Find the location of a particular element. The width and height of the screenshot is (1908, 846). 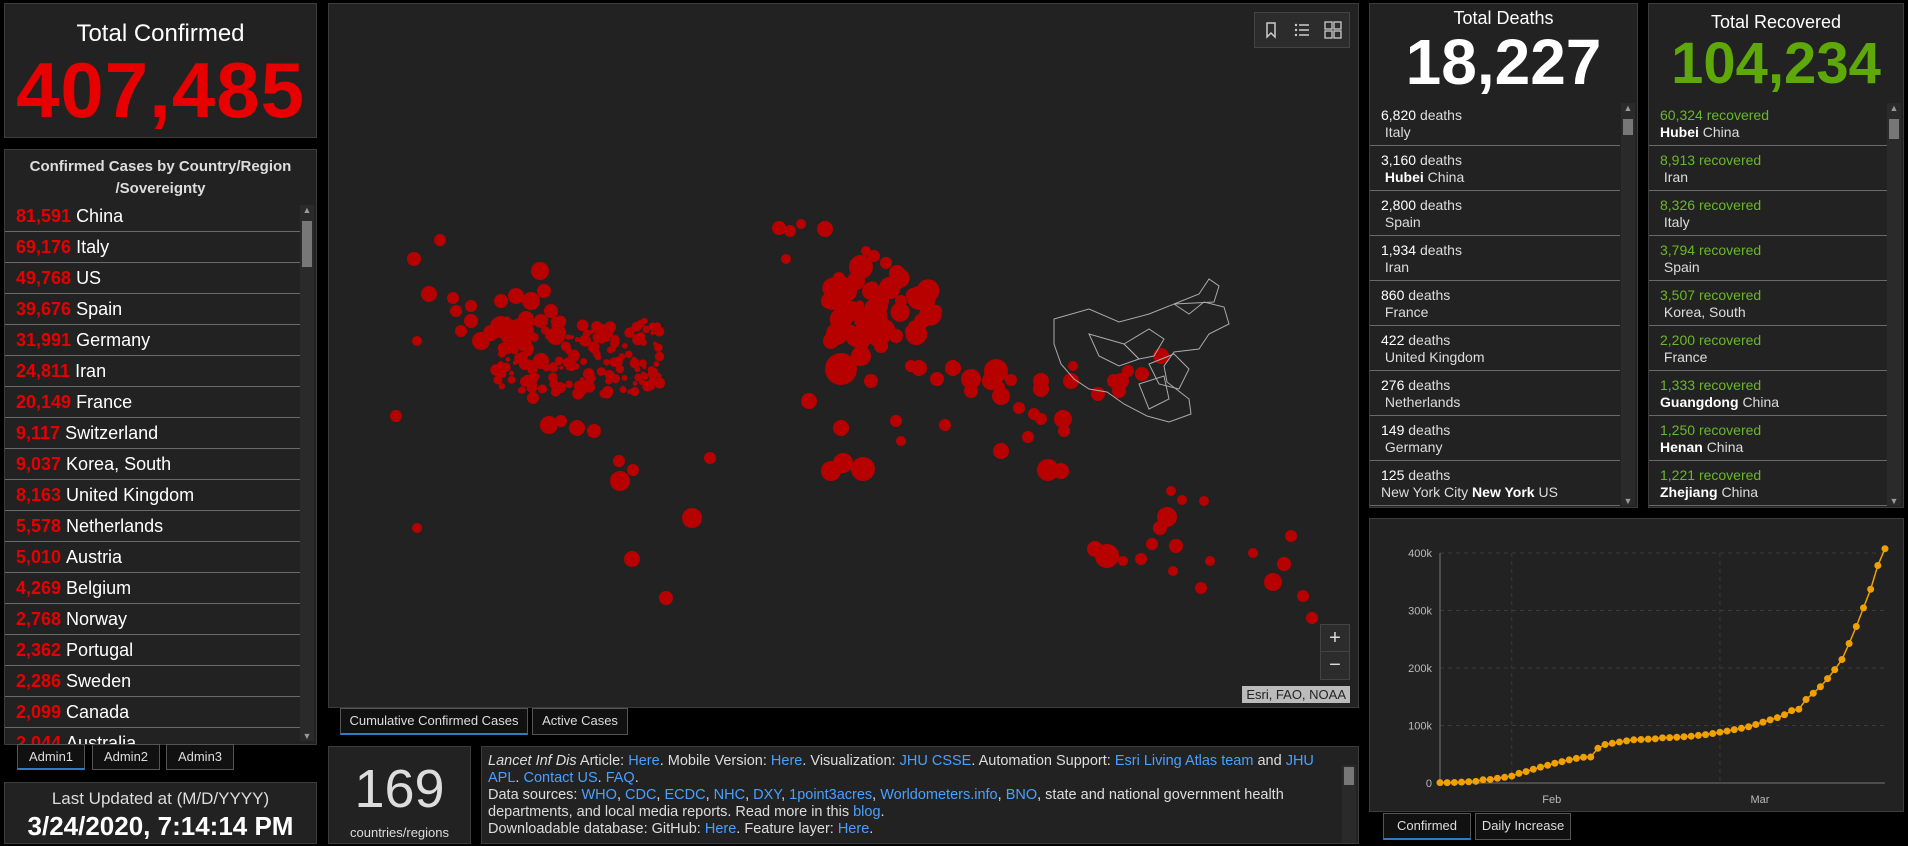

deaths-row: 125 deaths New York City New York US is located at coordinates (1495, 483).